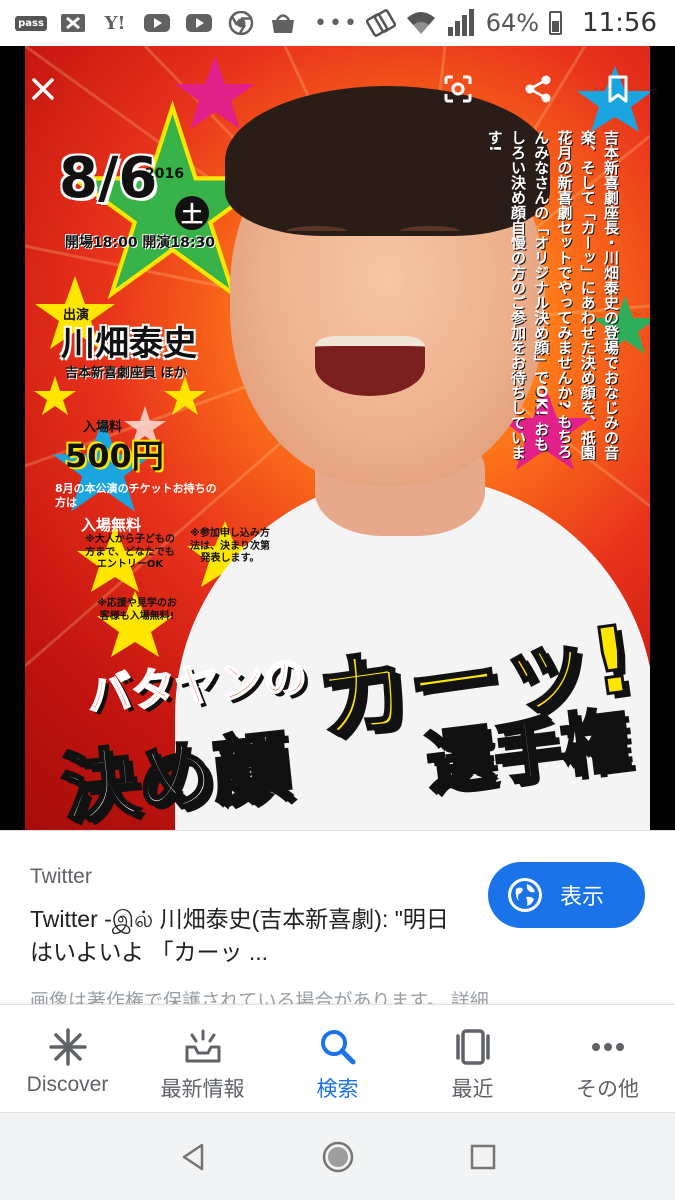  I want to click on chrome-icon, so click(241, 23).